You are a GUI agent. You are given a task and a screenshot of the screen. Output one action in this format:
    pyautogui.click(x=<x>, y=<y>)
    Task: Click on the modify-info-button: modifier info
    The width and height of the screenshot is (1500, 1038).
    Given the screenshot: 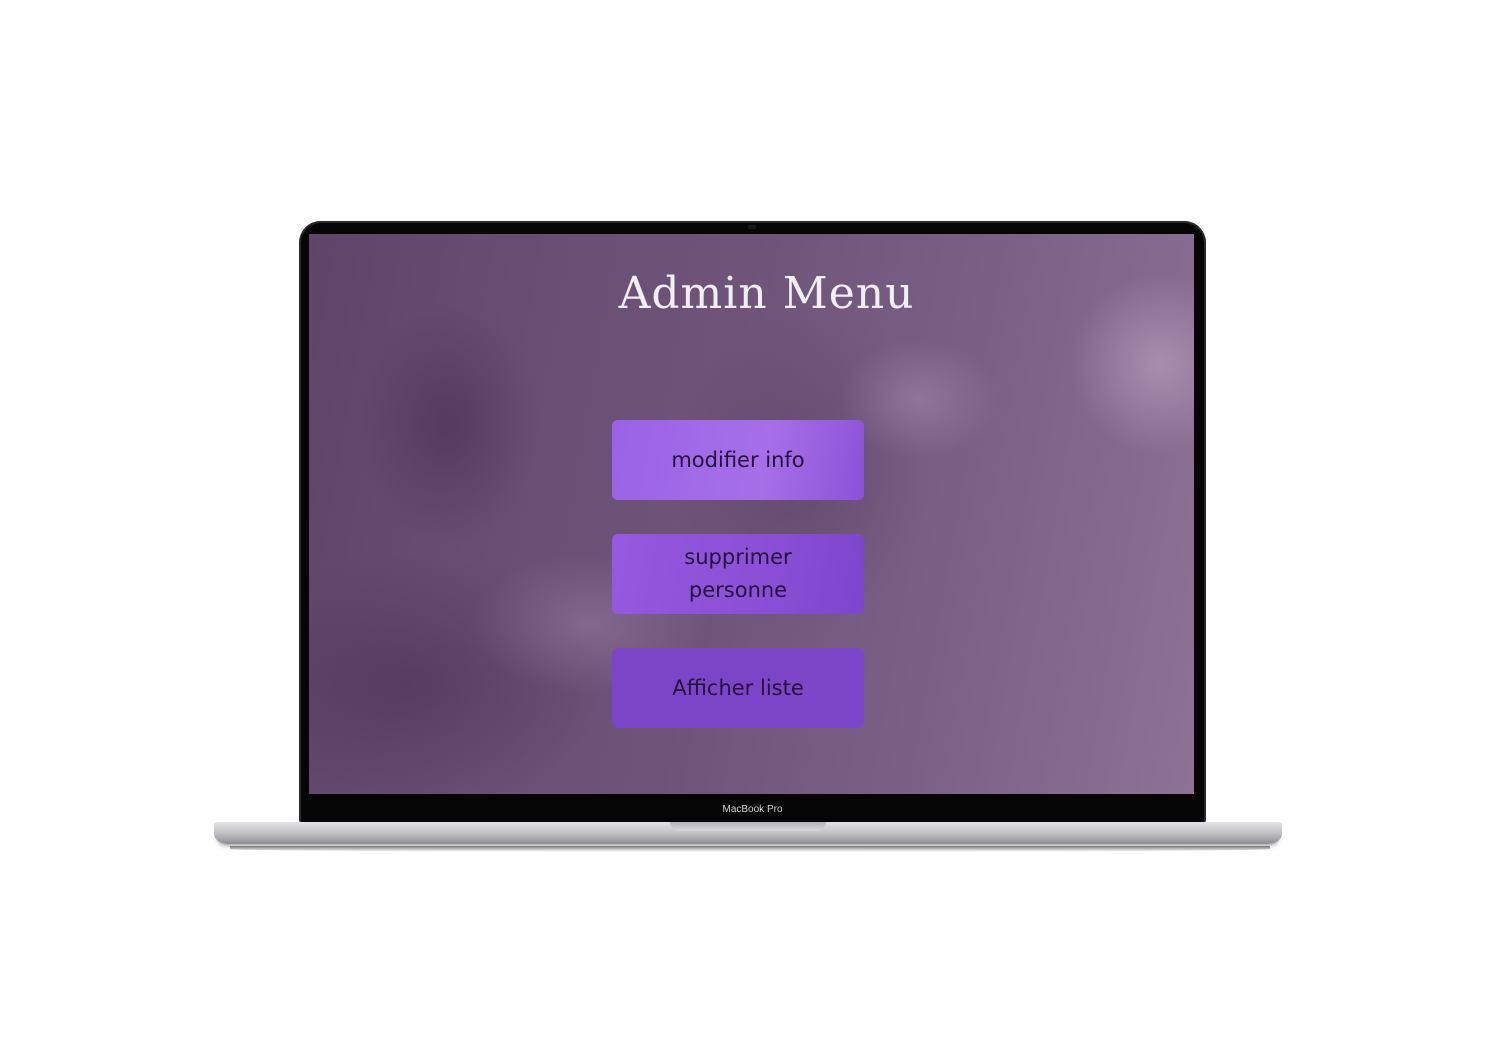 What is the action you would take?
    pyautogui.click(x=738, y=460)
    